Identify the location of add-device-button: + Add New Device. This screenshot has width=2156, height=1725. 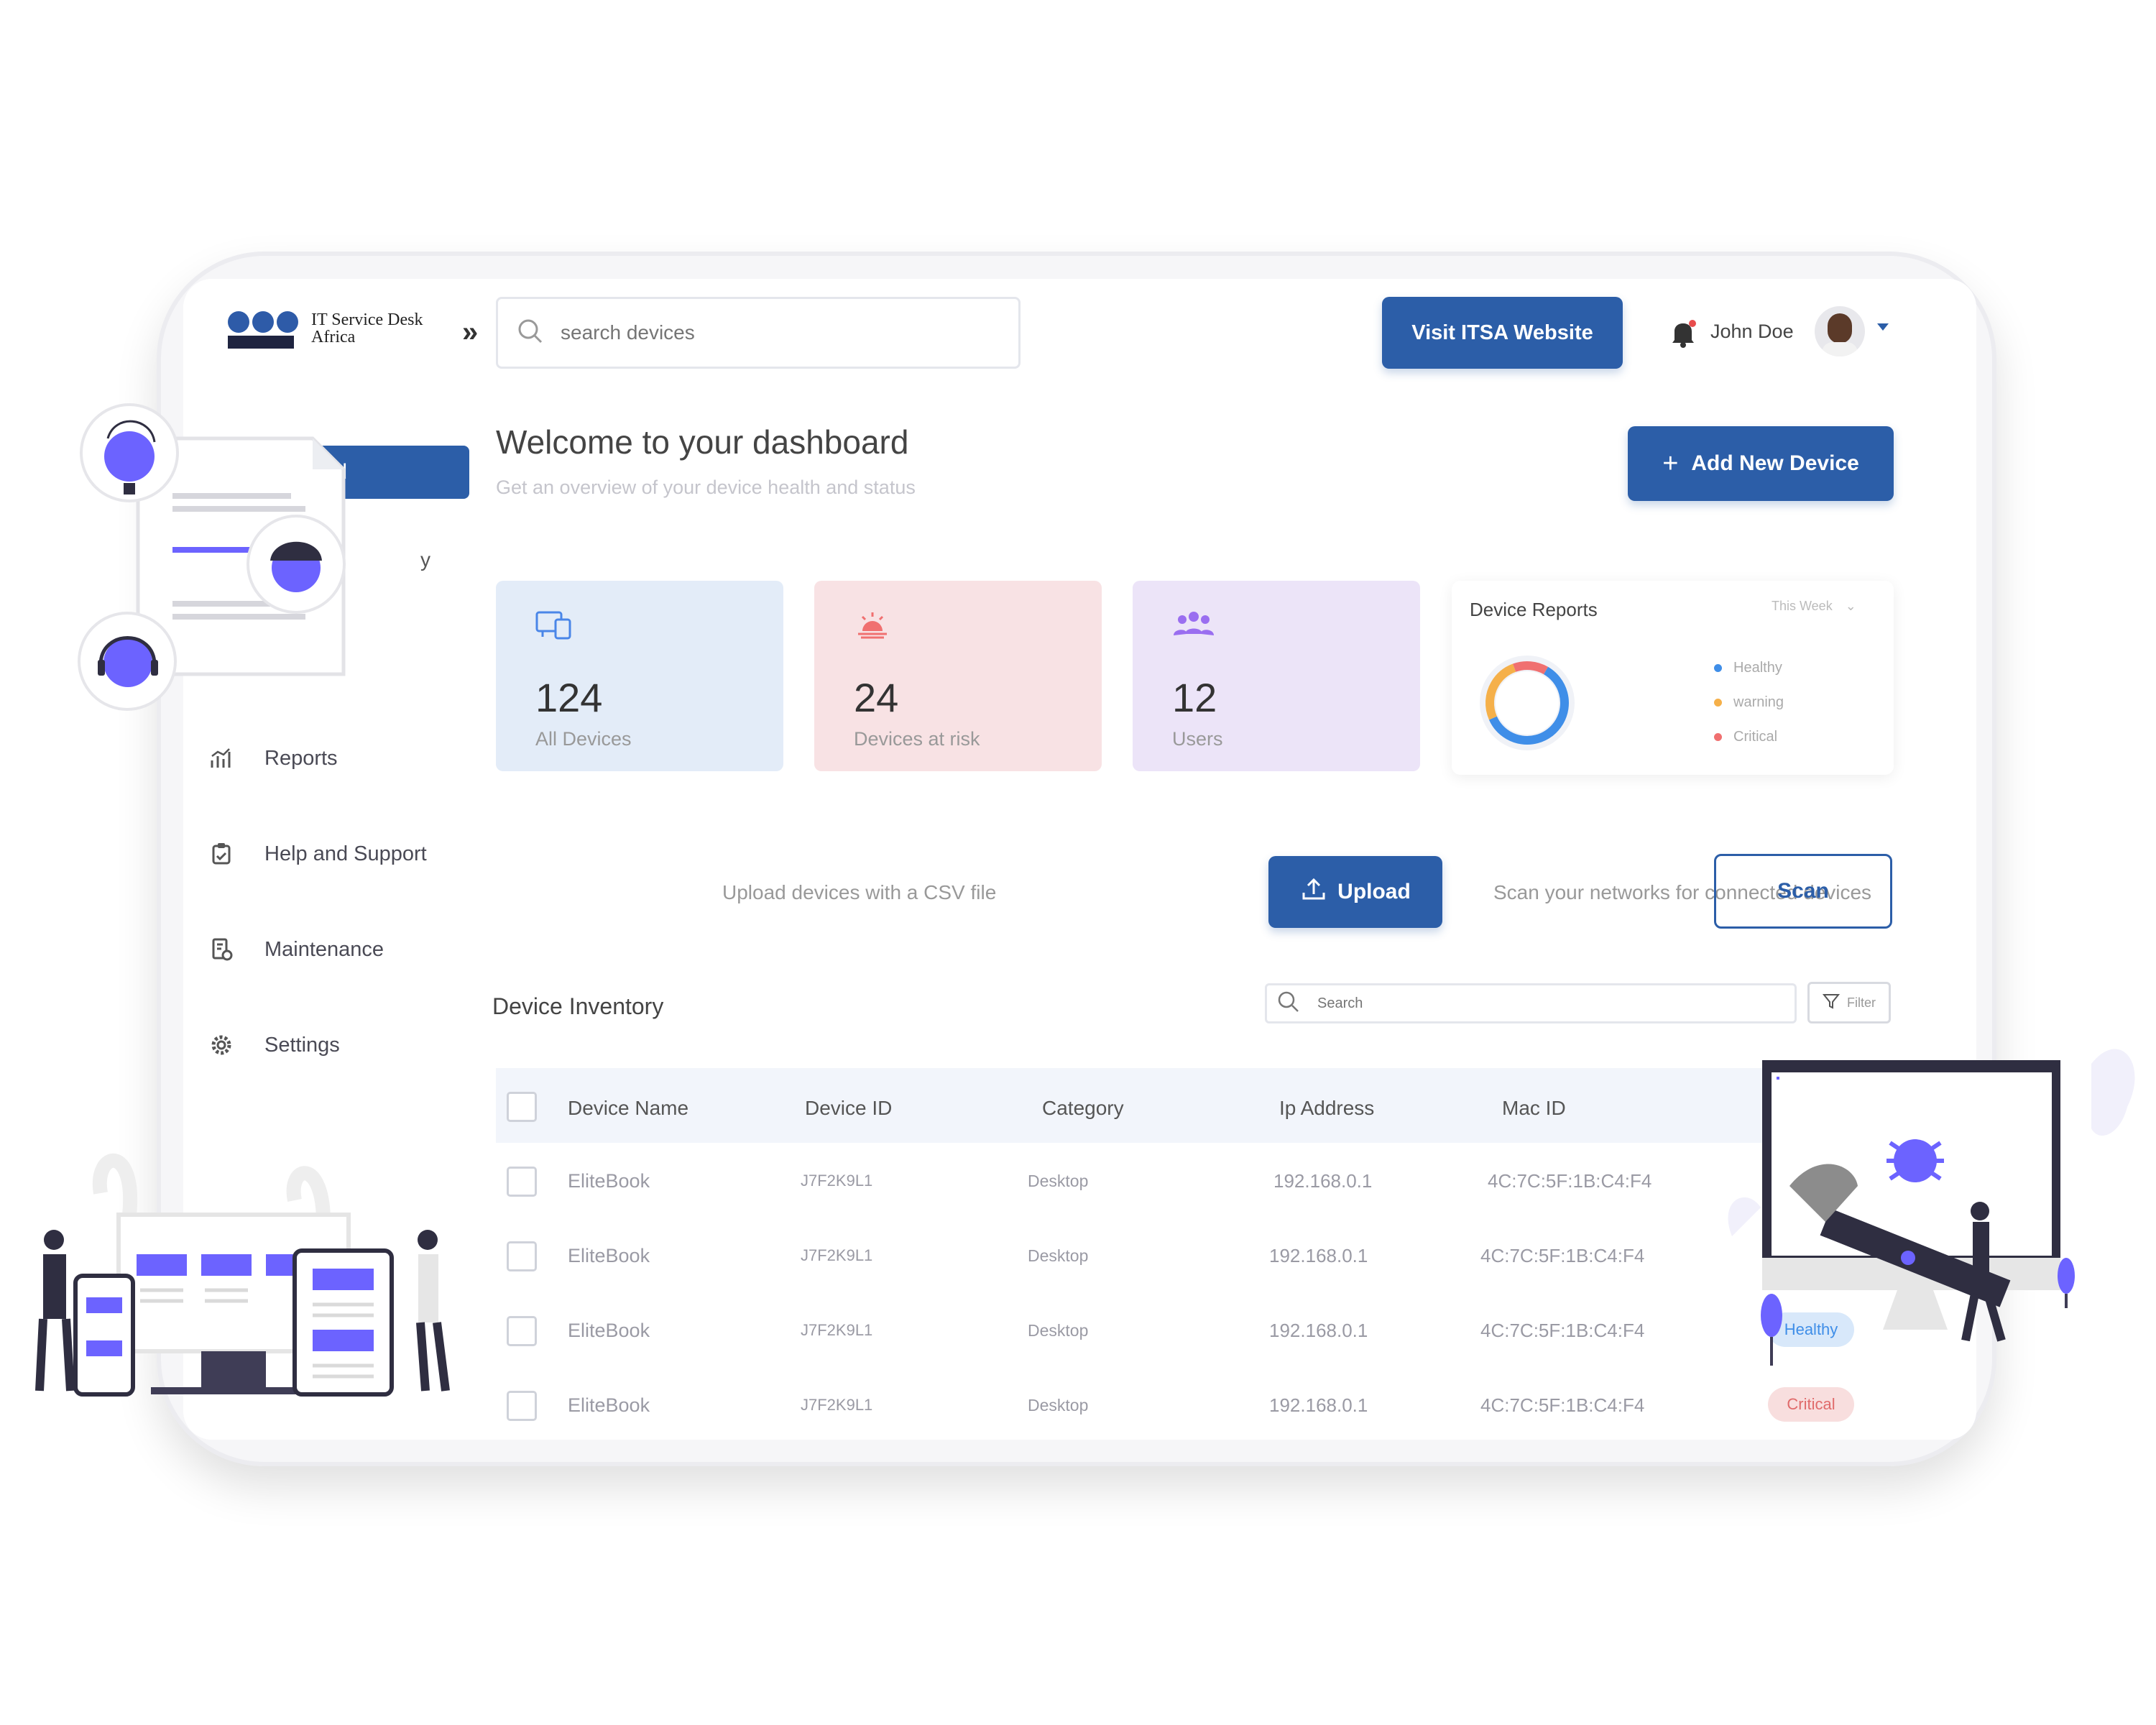
(1761, 463).